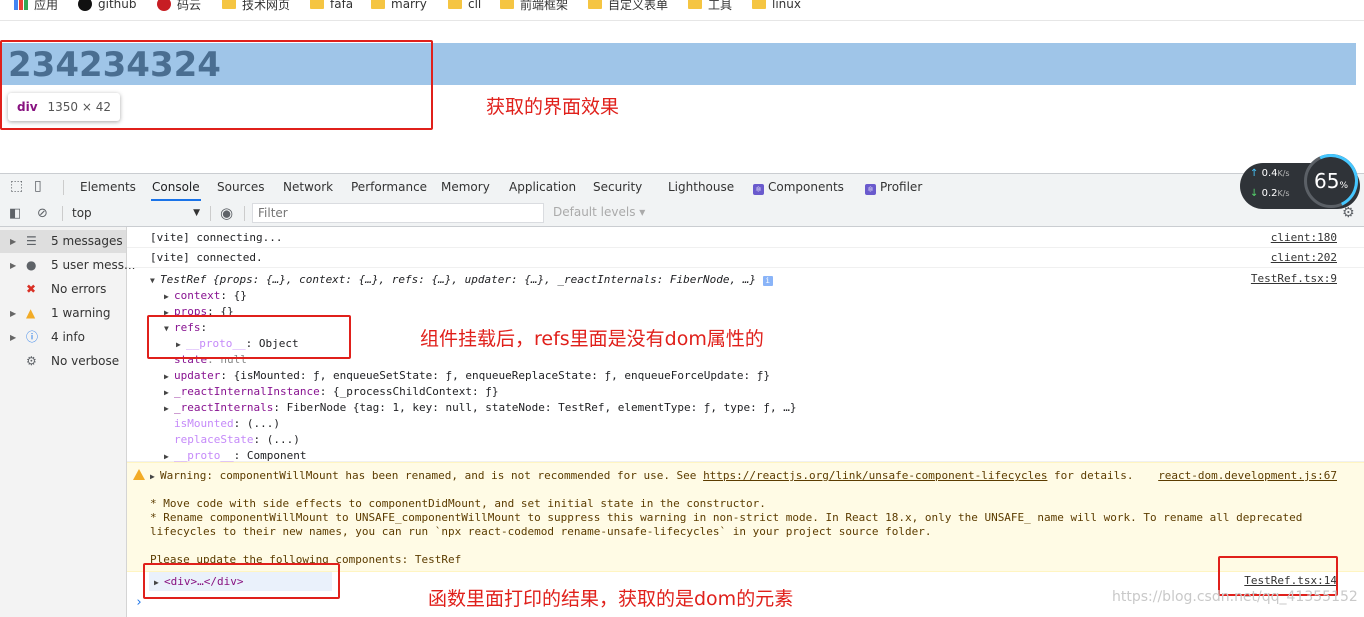  I want to click on annotation-box-page, so click(216, 85).